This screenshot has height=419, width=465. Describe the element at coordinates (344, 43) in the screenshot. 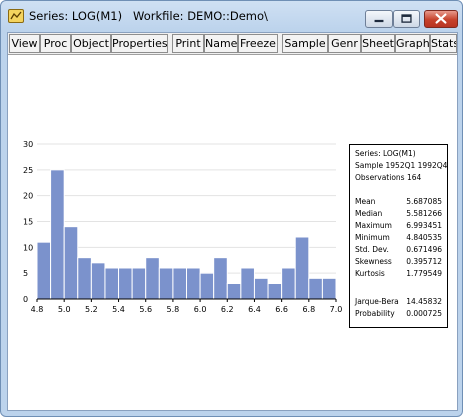

I see `genr-button: Genr` at that location.